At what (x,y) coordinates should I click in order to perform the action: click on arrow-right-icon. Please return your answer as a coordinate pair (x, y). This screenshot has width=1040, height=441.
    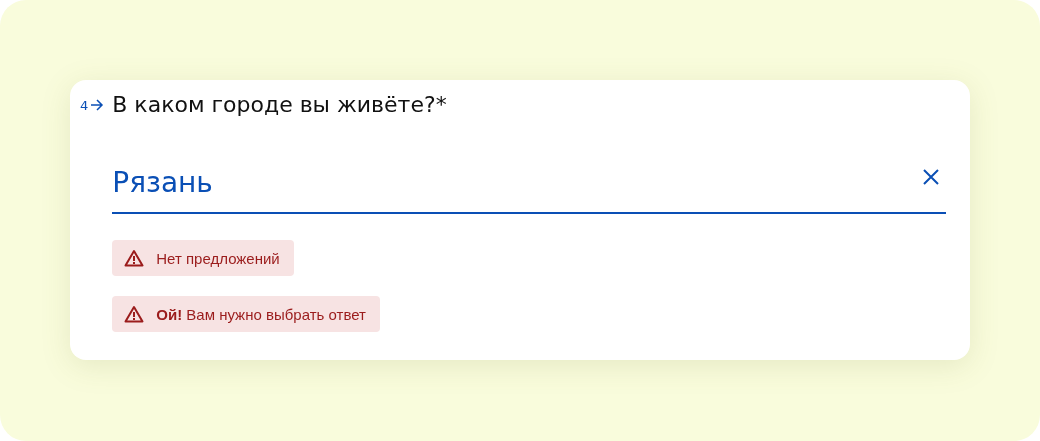
    Looking at the image, I should click on (97, 105).